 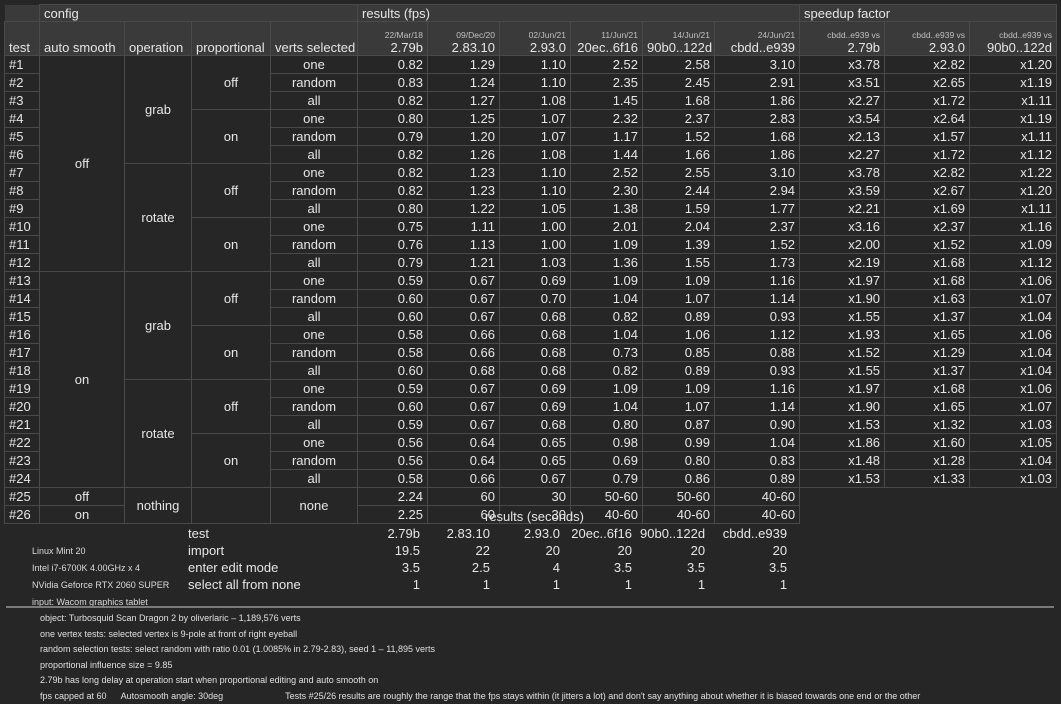 I want to click on fps-value: 2.01, so click(x=607, y=227).